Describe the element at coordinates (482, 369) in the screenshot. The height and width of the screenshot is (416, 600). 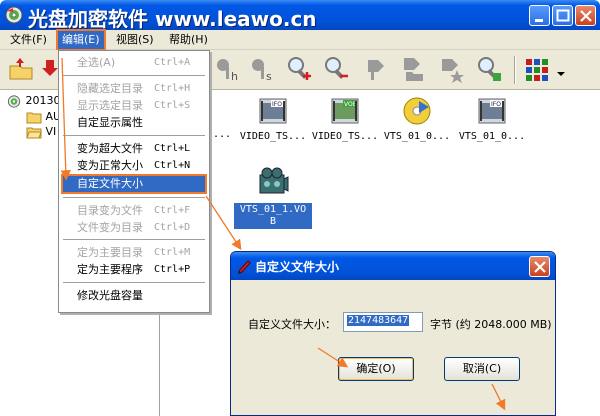
I see `cancel-button: 取消(C)` at that location.